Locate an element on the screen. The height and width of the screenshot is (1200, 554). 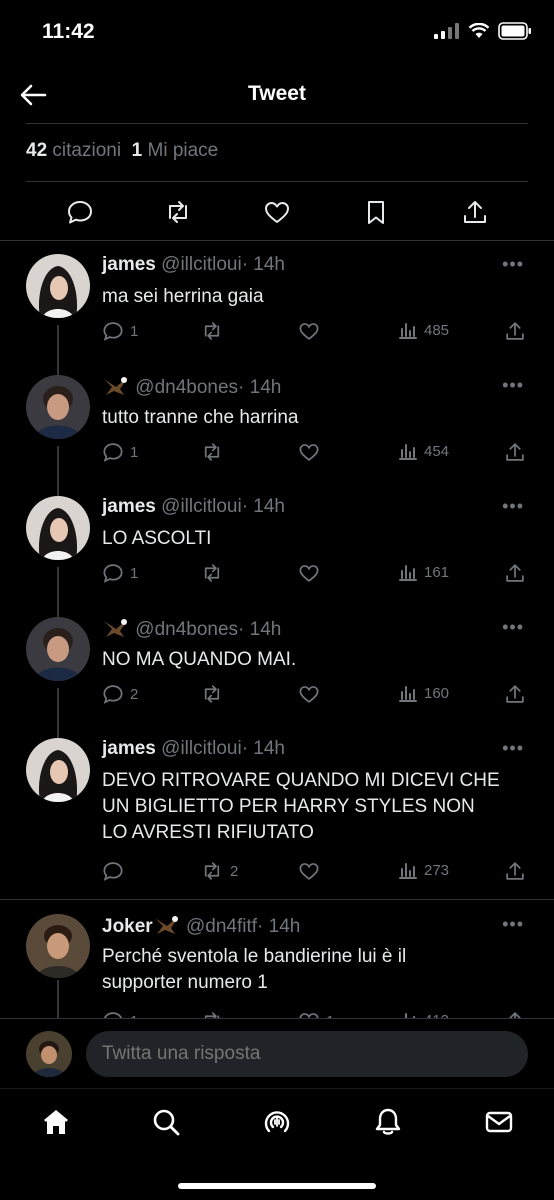
bookmark-icon is located at coordinates (376, 212).